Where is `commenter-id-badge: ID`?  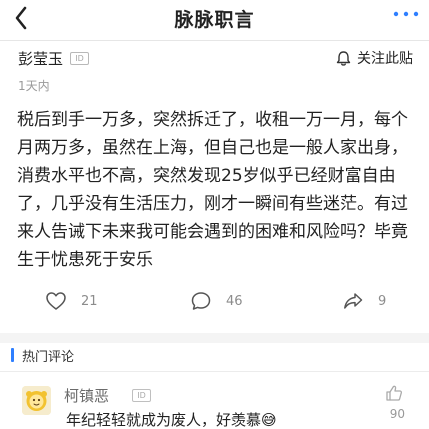 commenter-id-badge: ID is located at coordinates (141, 395).